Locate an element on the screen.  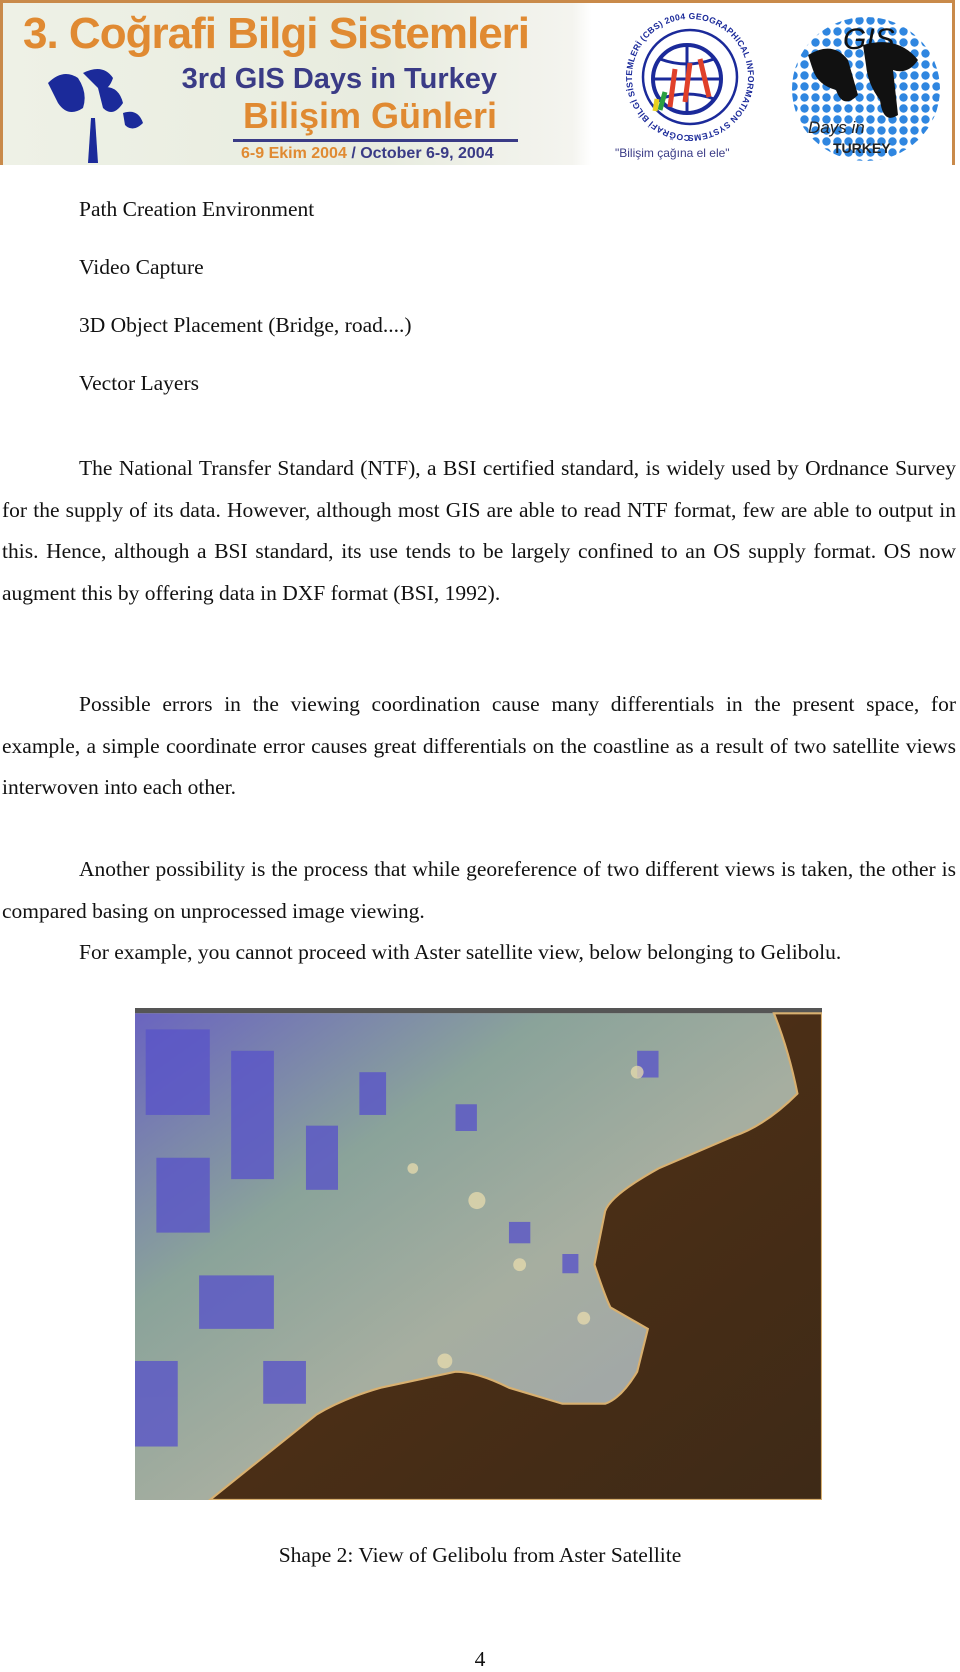
gis-days-logo: GIS Days in TURKEY is located at coordinates (866, 89).